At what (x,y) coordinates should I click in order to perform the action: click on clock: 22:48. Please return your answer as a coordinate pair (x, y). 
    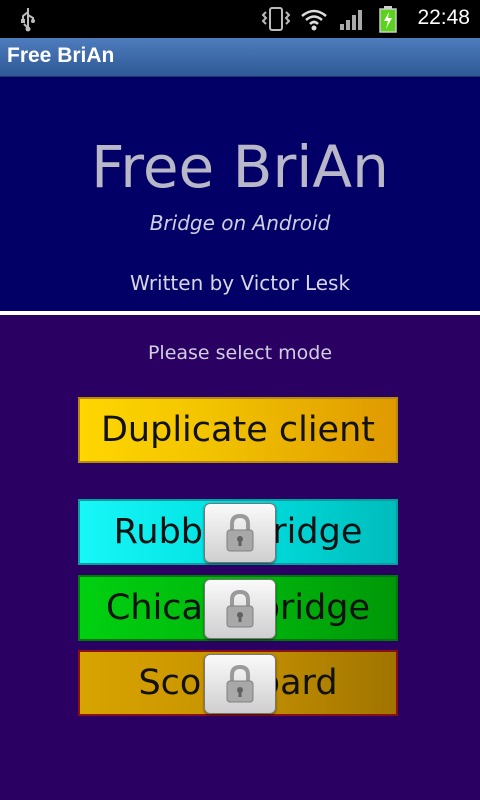
    Looking at the image, I should click on (443, 17).